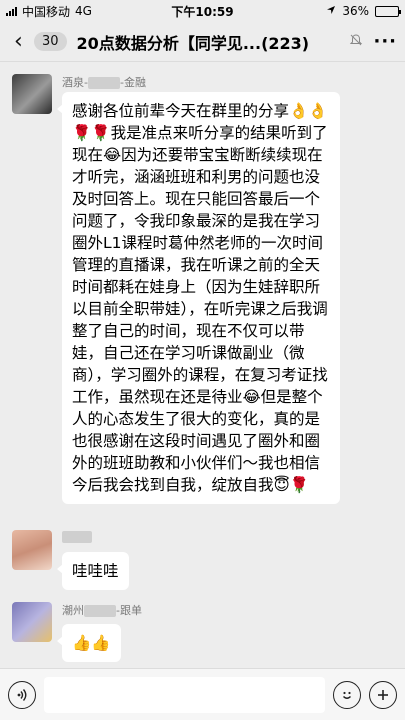 This screenshot has width=405, height=720. What do you see at coordinates (356, 41) in the screenshot?
I see `mute-bell-icon` at bounding box center [356, 41].